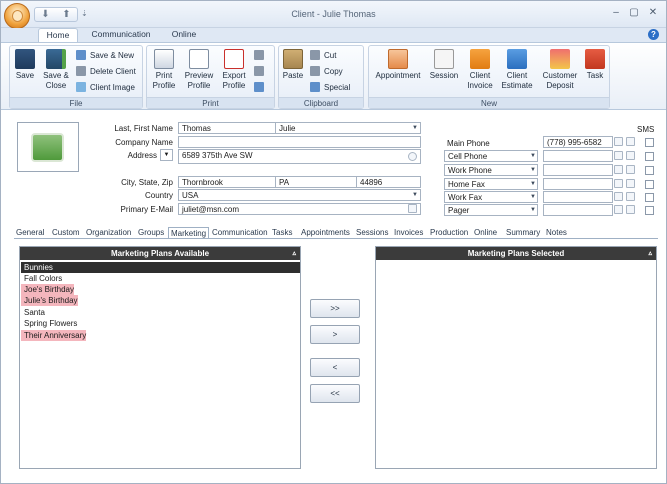 The height and width of the screenshot is (484, 667). Describe the element at coordinates (326, 72) in the screenshot. I see `copy-button: Copy` at that location.